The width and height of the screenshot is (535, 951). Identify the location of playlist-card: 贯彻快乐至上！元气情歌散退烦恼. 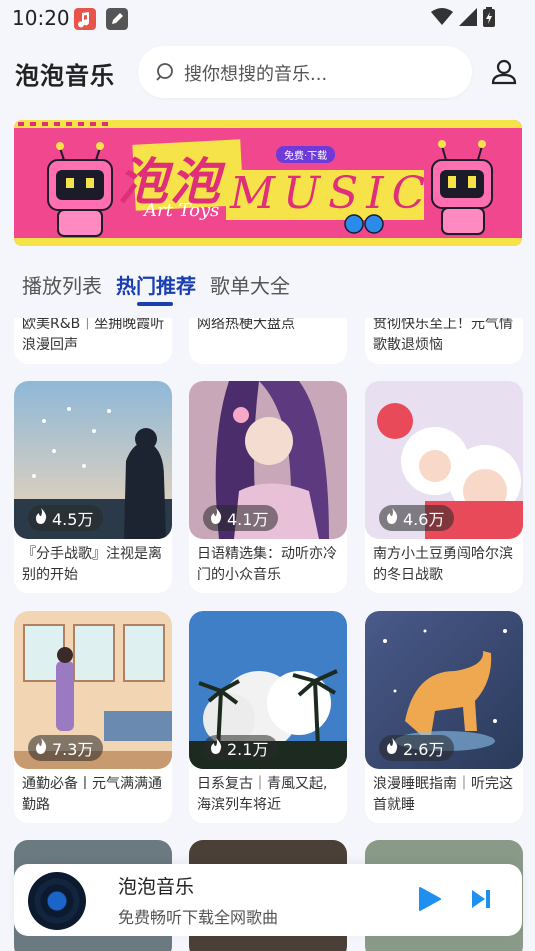
(444, 341).